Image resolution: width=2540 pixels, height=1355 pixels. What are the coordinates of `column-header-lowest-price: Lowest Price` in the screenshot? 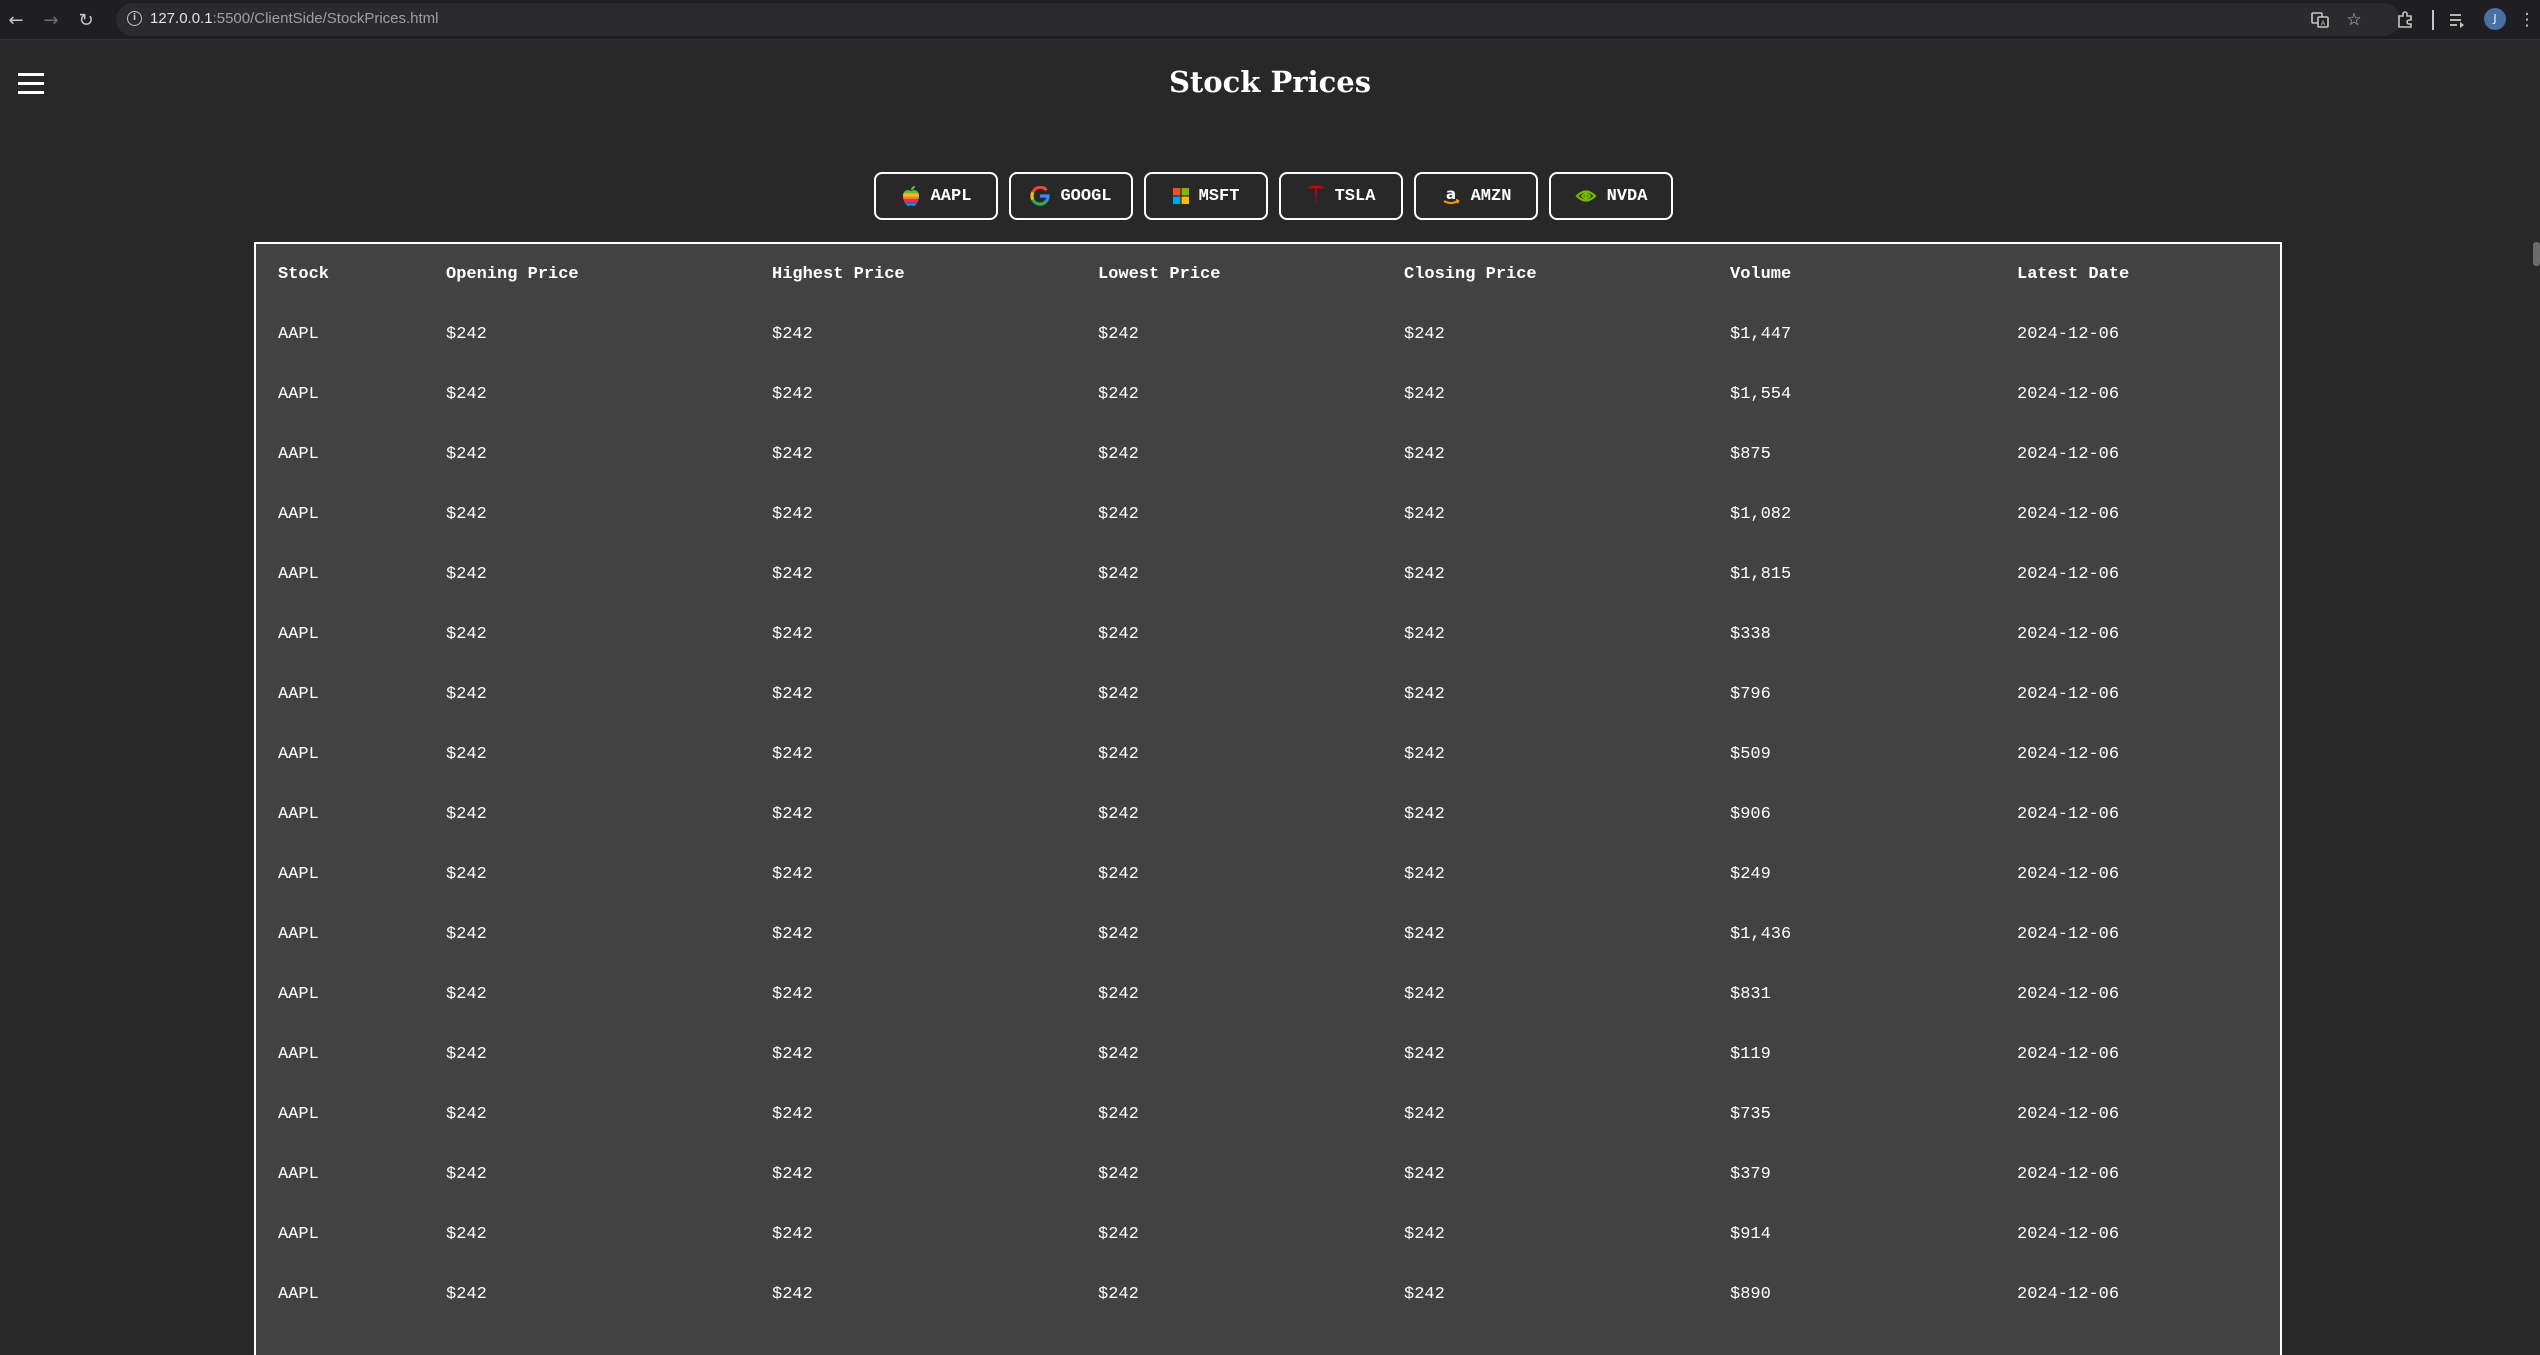 It's located at (1159, 274).